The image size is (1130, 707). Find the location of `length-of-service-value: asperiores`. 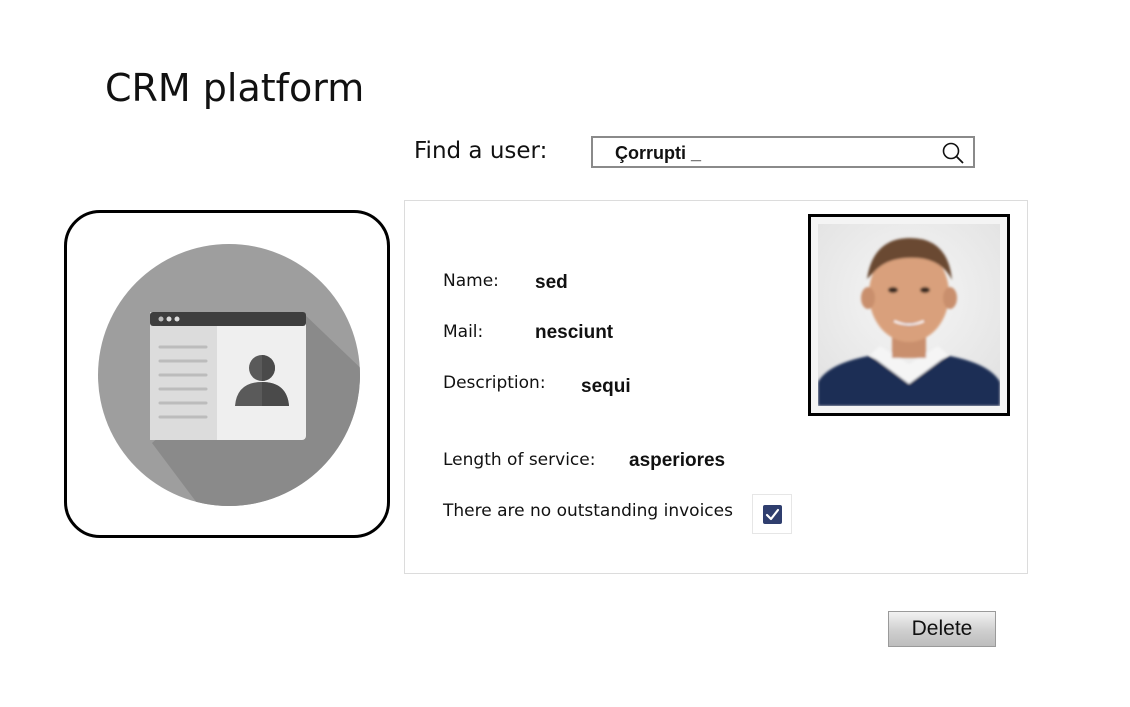

length-of-service-value: asperiores is located at coordinates (677, 460).